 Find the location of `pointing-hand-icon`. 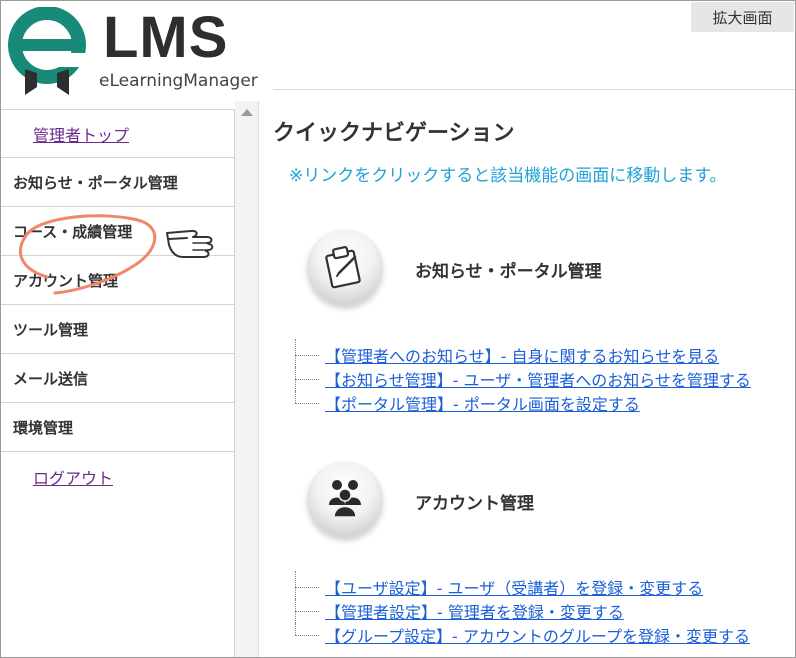

pointing-hand-icon is located at coordinates (190, 243).